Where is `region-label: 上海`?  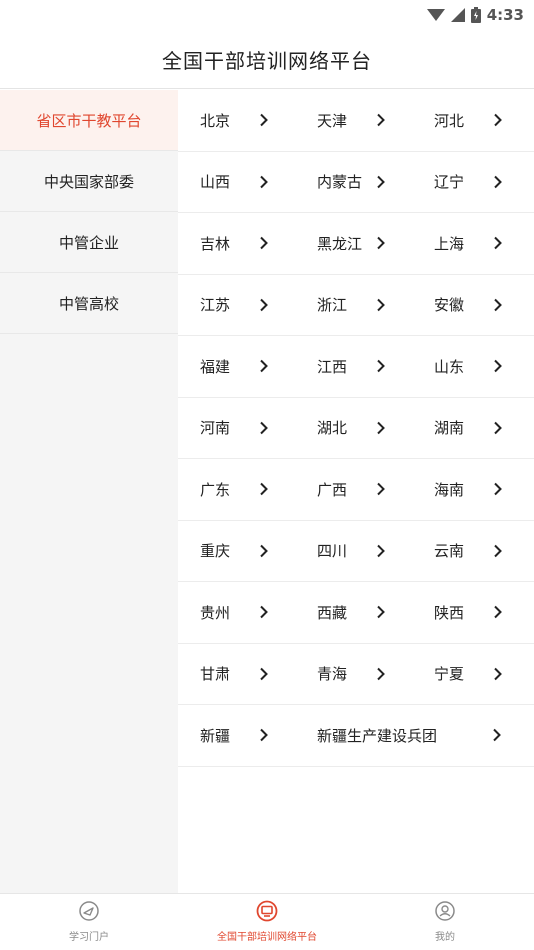 region-label: 上海 is located at coordinates (449, 243).